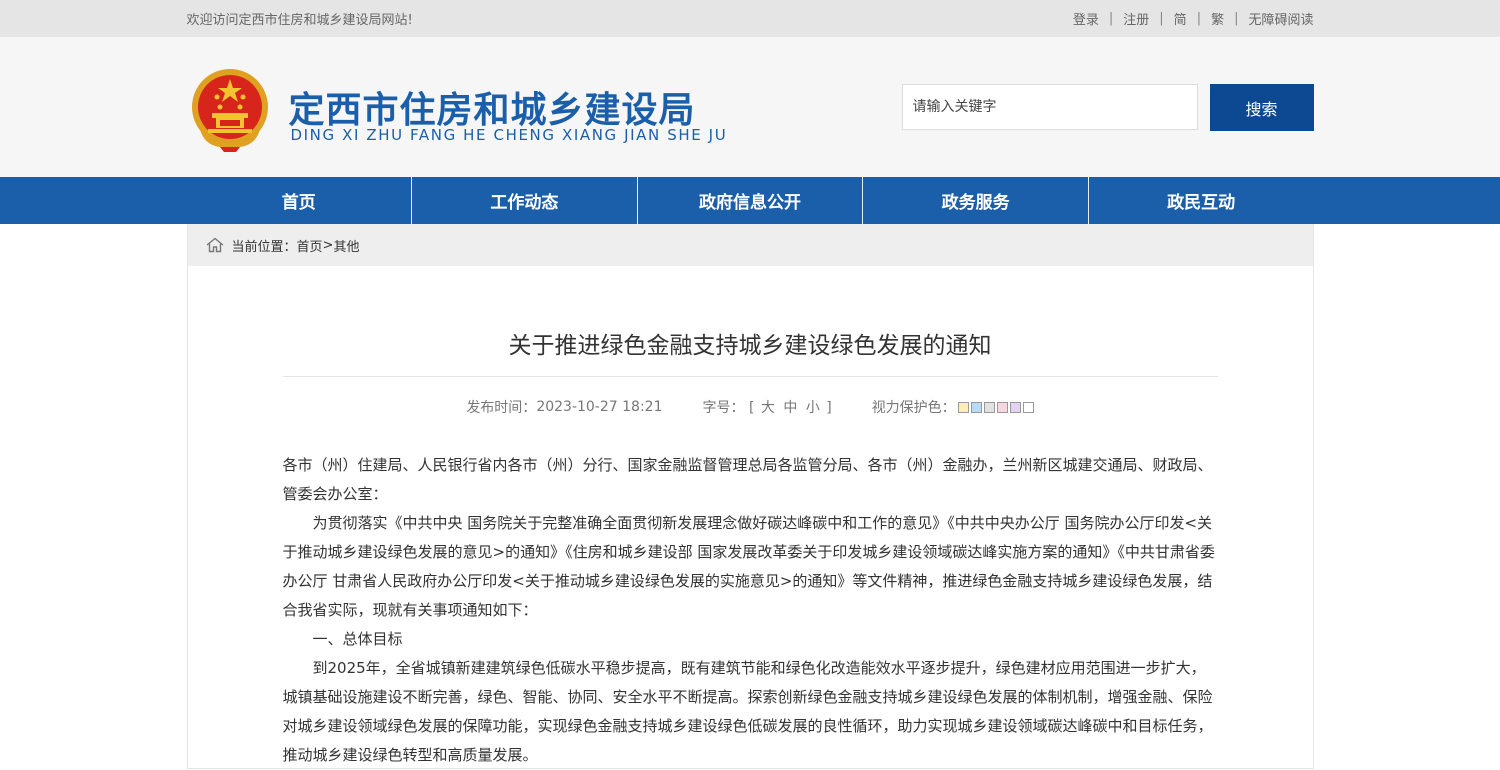  I want to click on font-size-large: 大, so click(768, 408).